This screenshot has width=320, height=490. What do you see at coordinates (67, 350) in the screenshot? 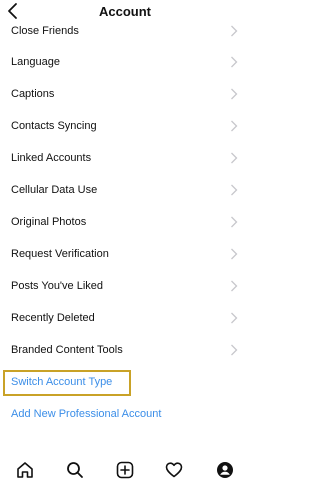
I see `menu-item-label: Branded Content Tools` at bounding box center [67, 350].